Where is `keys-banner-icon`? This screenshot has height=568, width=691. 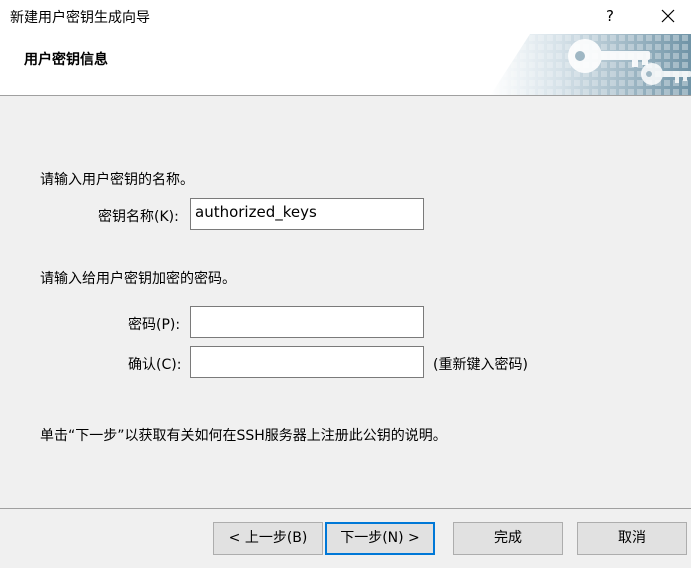
keys-banner-icon is located at coordinates (590, 64).